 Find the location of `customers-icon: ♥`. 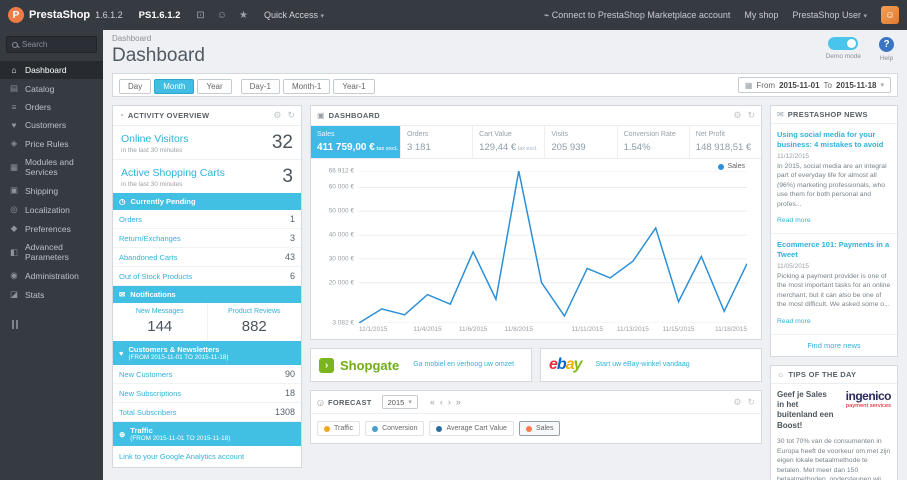

customers-icon: ♥ is located at coordinates (121, 353).